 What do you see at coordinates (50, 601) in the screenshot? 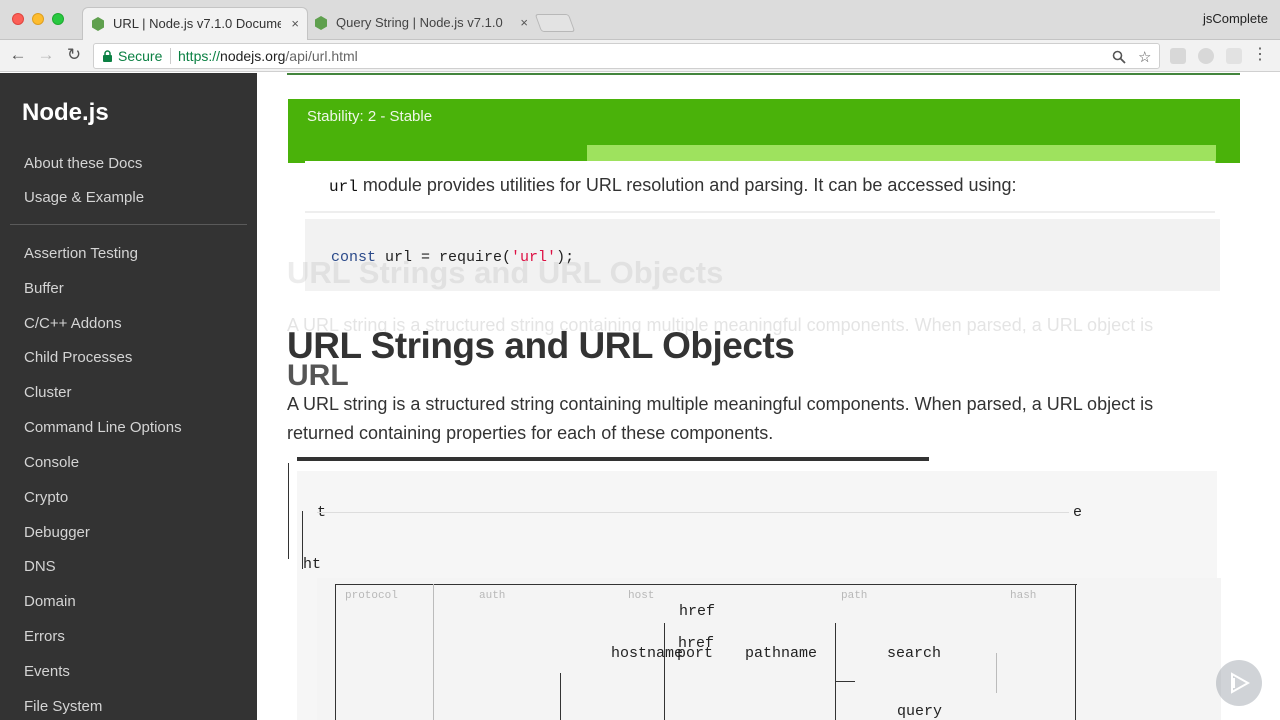
I see `sidebar-item-domain: Domain` at bounding box center [50, 601].